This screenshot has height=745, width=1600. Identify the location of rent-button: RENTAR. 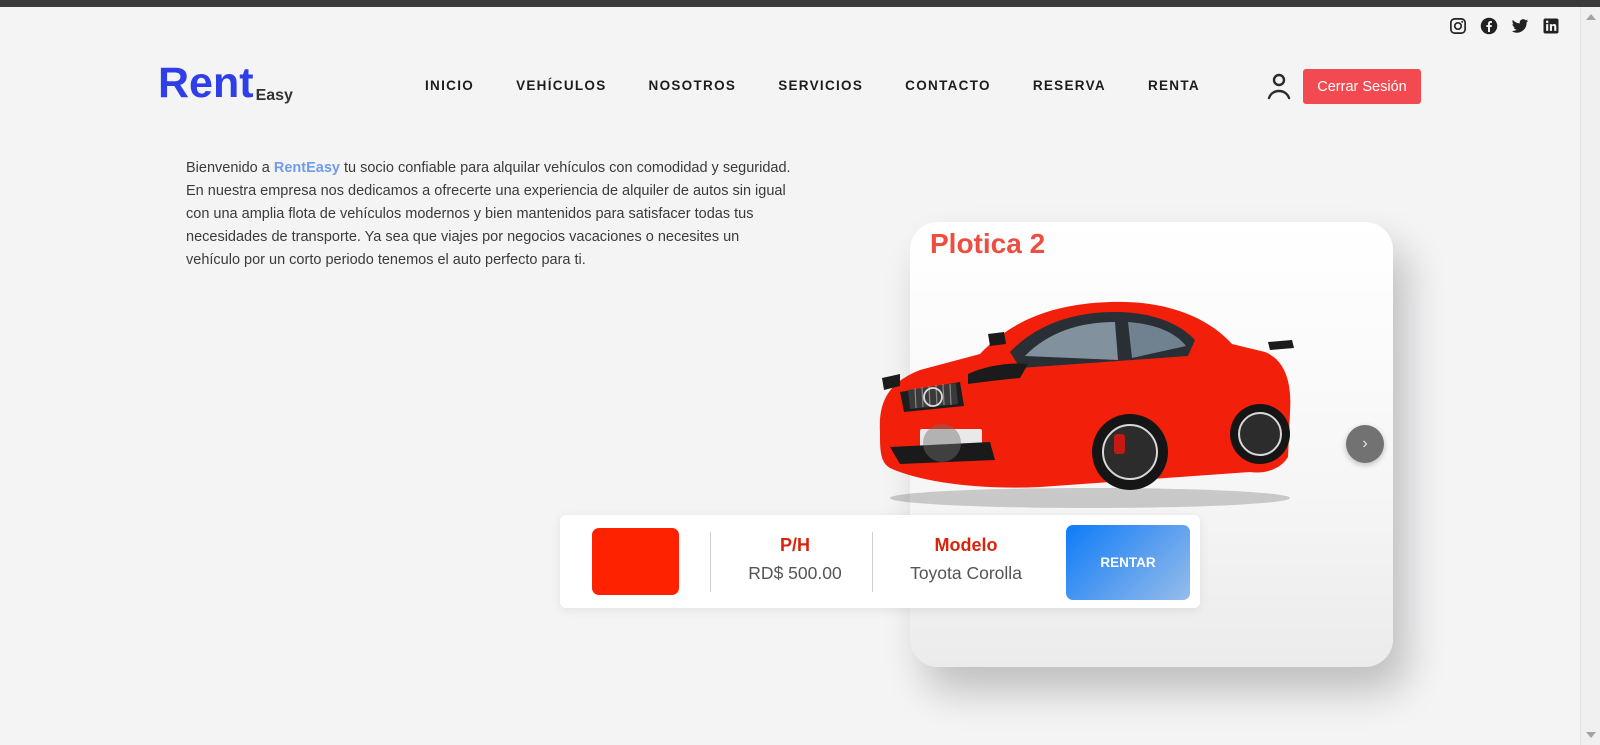
(1128, 562).